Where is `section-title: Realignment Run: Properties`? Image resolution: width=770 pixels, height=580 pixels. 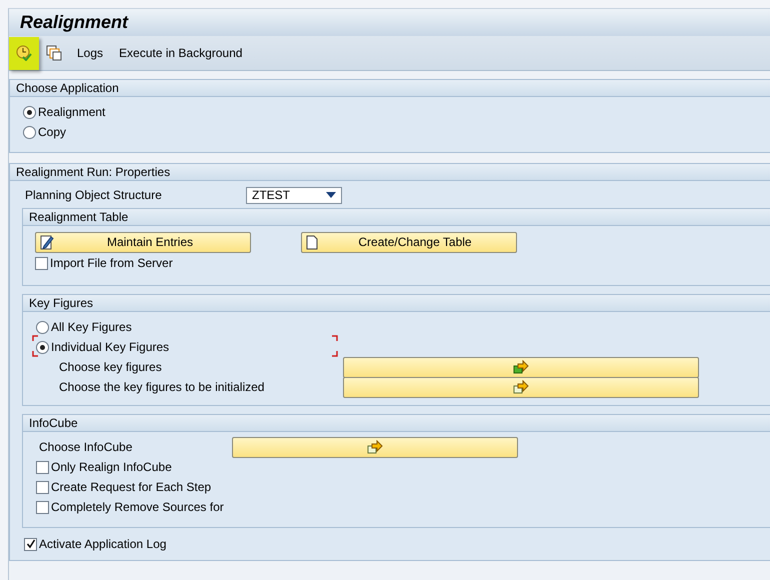
section-title: Realignment Run: Properties is located at coordinates (390, 172).